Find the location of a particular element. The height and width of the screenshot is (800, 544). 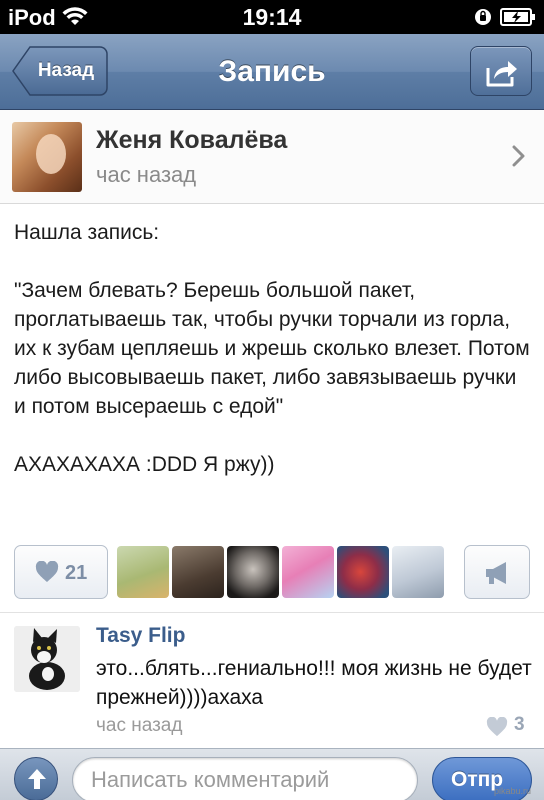

likes-row: 21 is located at coordinates (272, 573).